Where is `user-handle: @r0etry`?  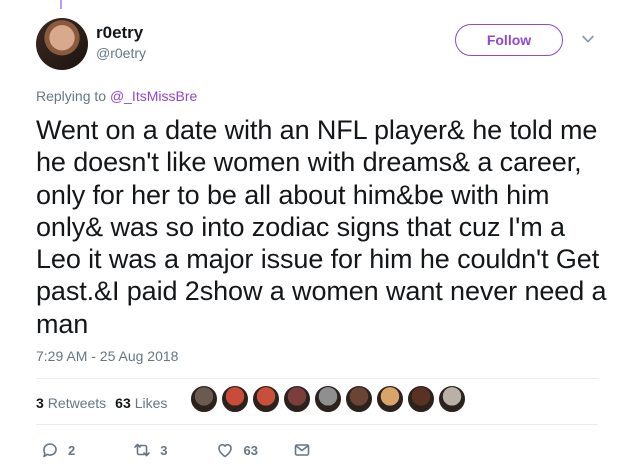
user-handle: @r0etry is located at coordinates (121, 53).